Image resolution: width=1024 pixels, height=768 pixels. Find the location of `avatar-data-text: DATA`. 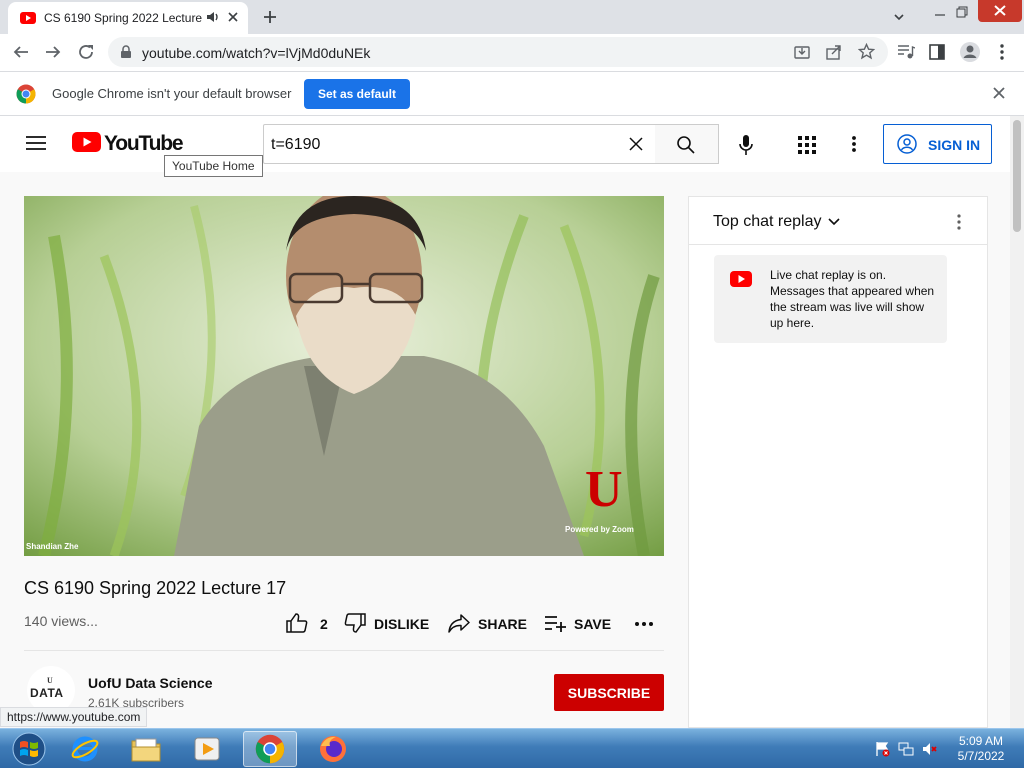

avatar-data-text: DATA is located at coordinates (47, 693).